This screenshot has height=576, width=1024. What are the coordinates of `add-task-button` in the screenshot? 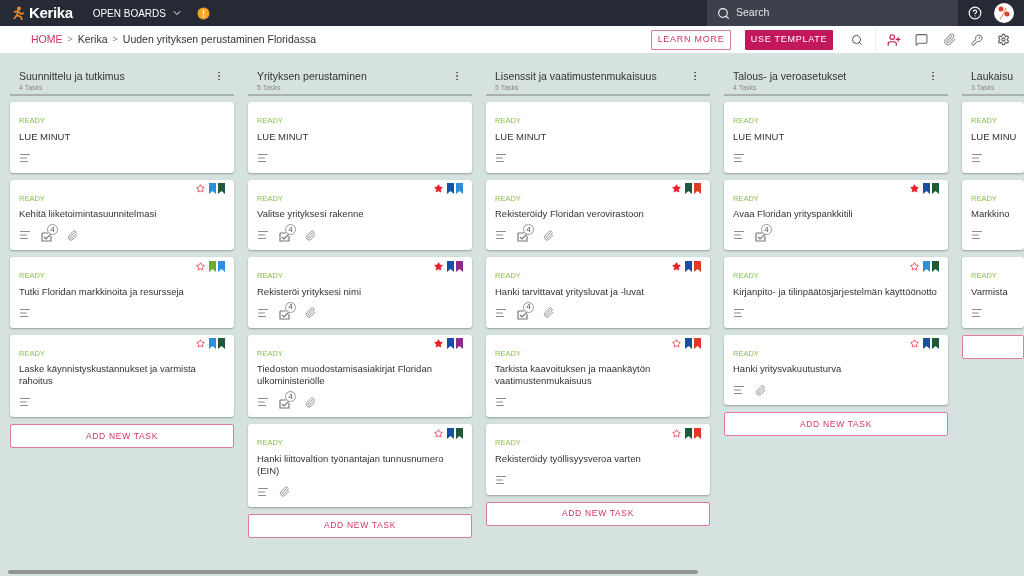 It's located at (993, 346).